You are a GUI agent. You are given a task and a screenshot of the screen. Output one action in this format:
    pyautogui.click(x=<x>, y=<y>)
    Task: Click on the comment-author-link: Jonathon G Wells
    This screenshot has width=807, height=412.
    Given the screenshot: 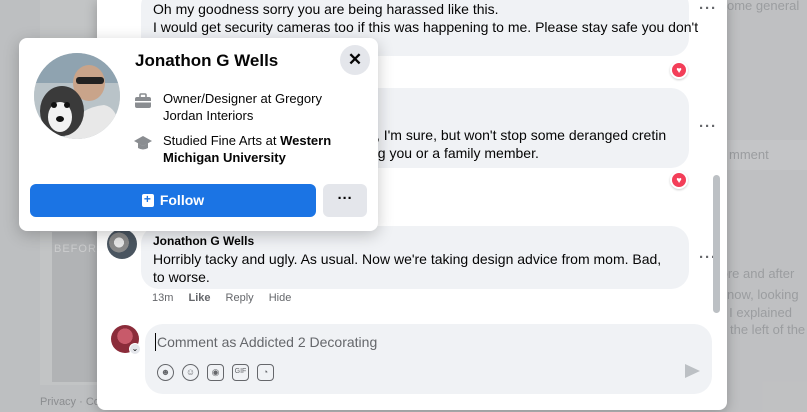 What is the action you would take?
    pyautogui.click(x=203, y=241)
    